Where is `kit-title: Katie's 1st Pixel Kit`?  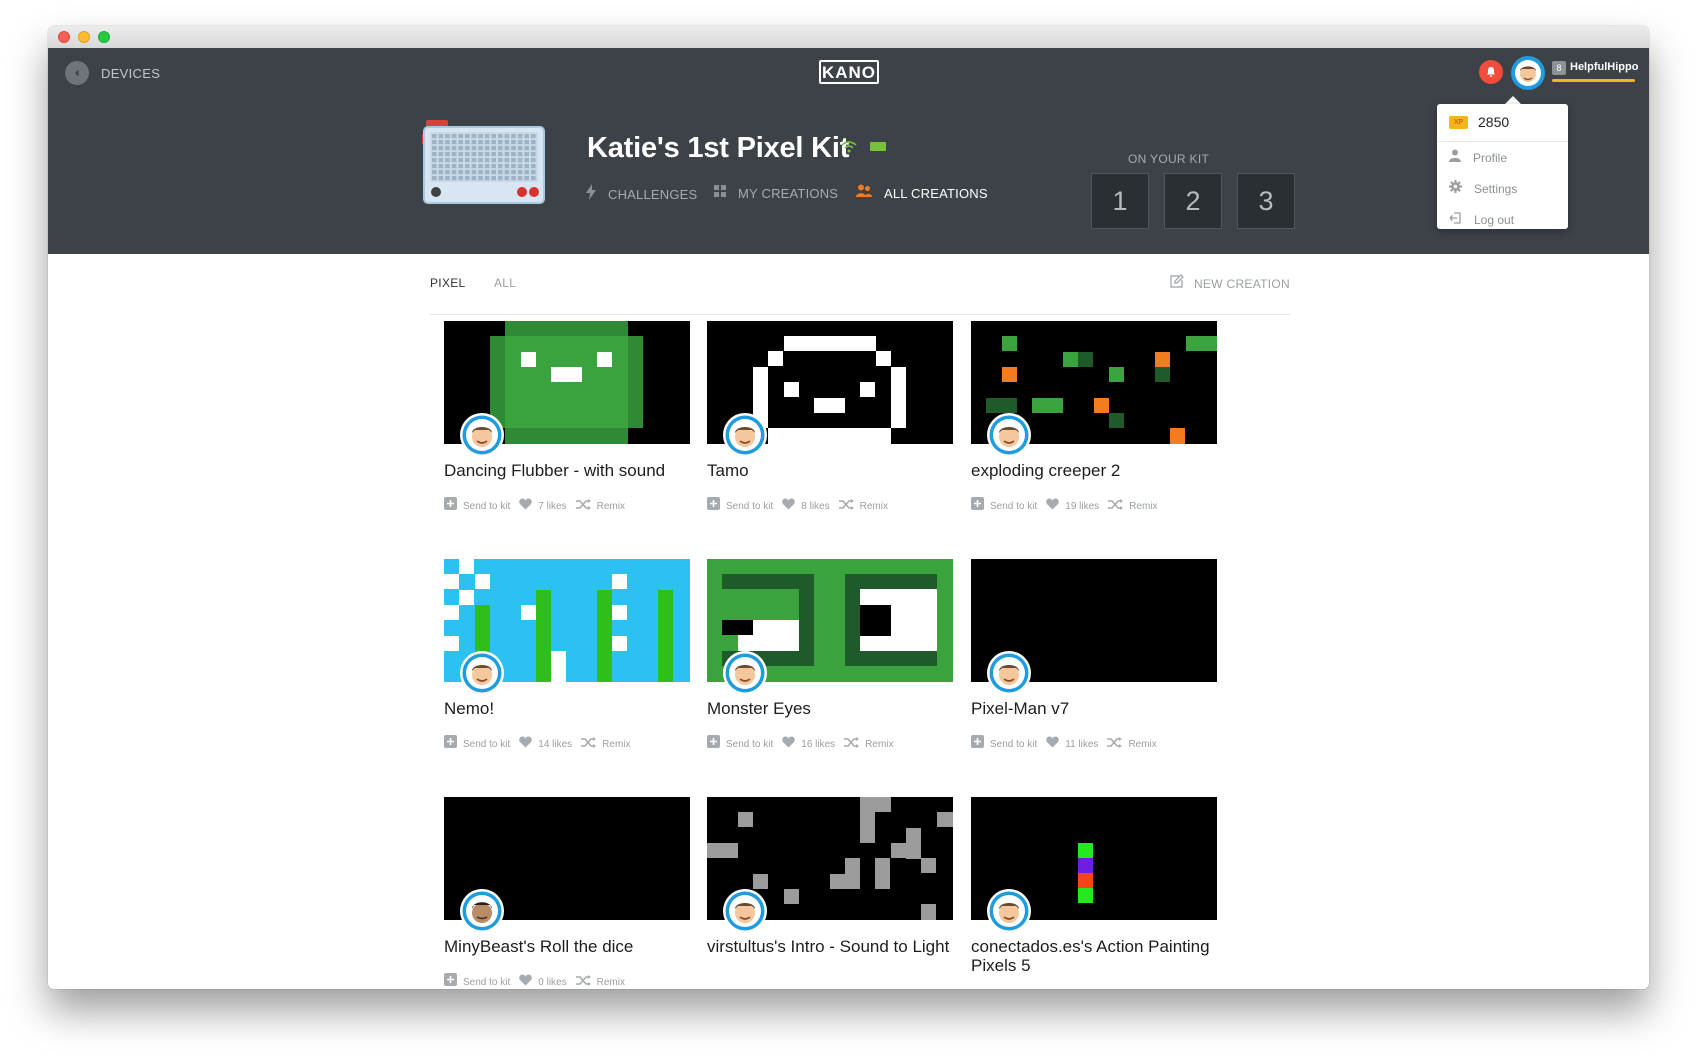
kit-title: Katie's 1st Pixel Kit is located at coordinates (718, 148).